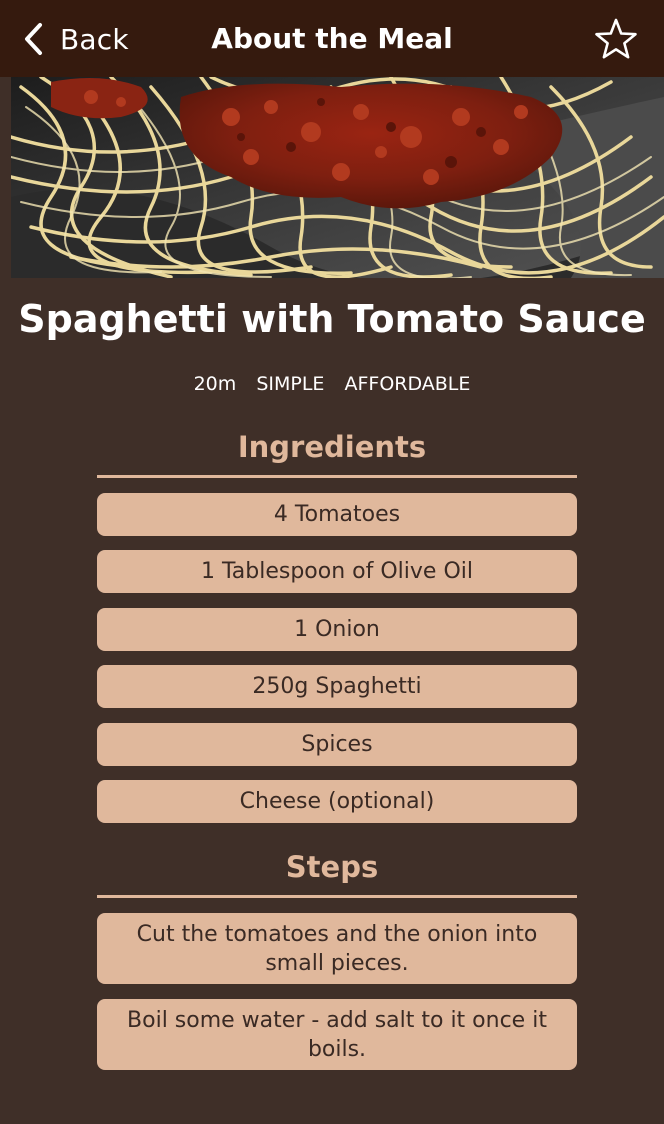  I want to click on meal-meta: 20m SIMPLE AFFORDABLE, so click(332, 384).